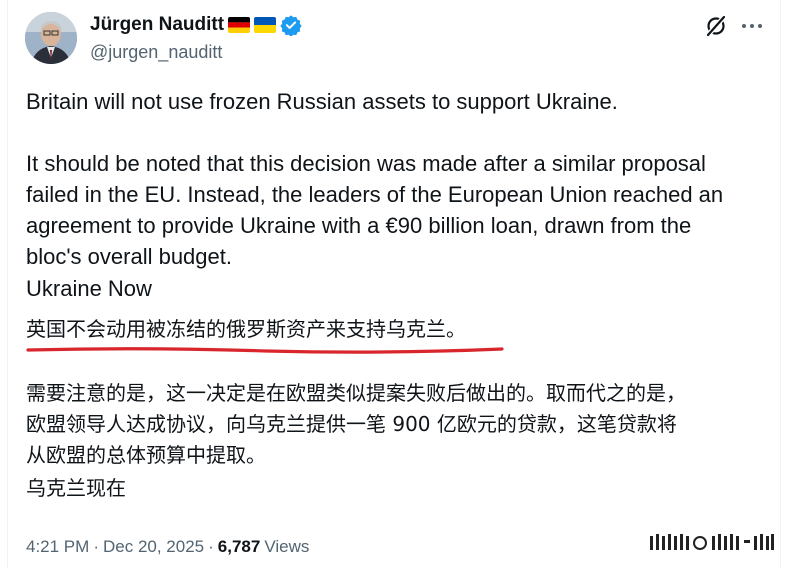 The width and height of the screenshot is (789, 568). Describe the element at coordinates (156, 52) in the screenshot. I see `author-handle: @jurgen_nauditt` at that location.